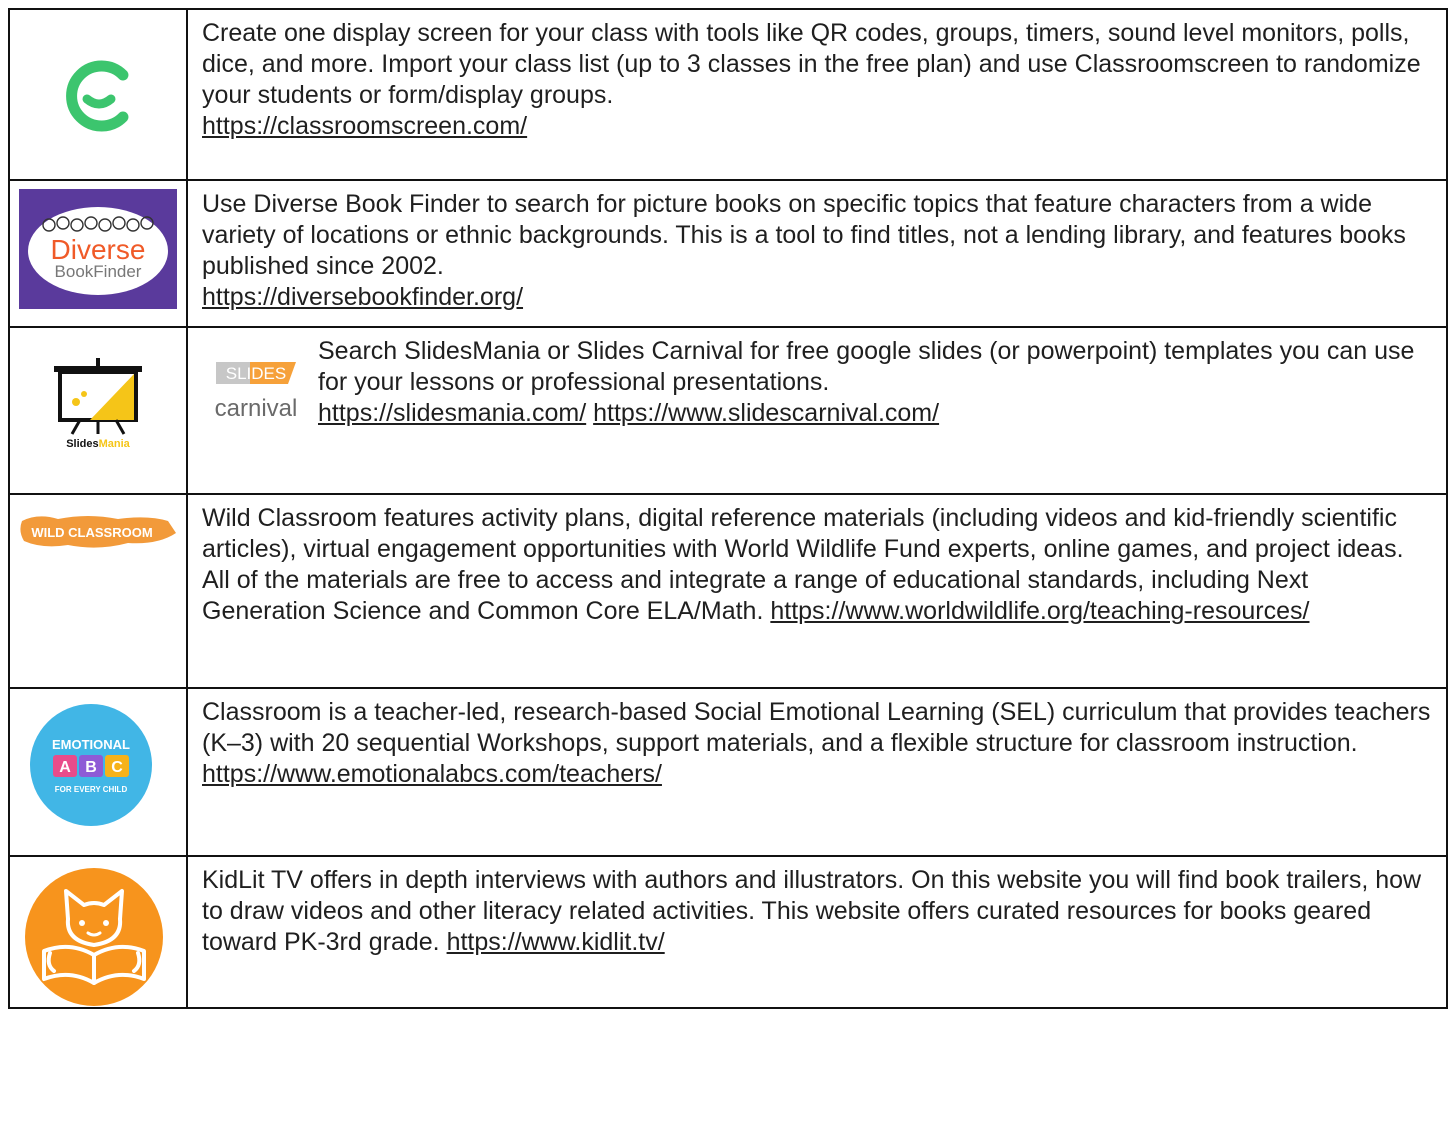 The height and width of the screenshot is (1129, 1450). I want to click on logo-letter: A, so click(65, 767).